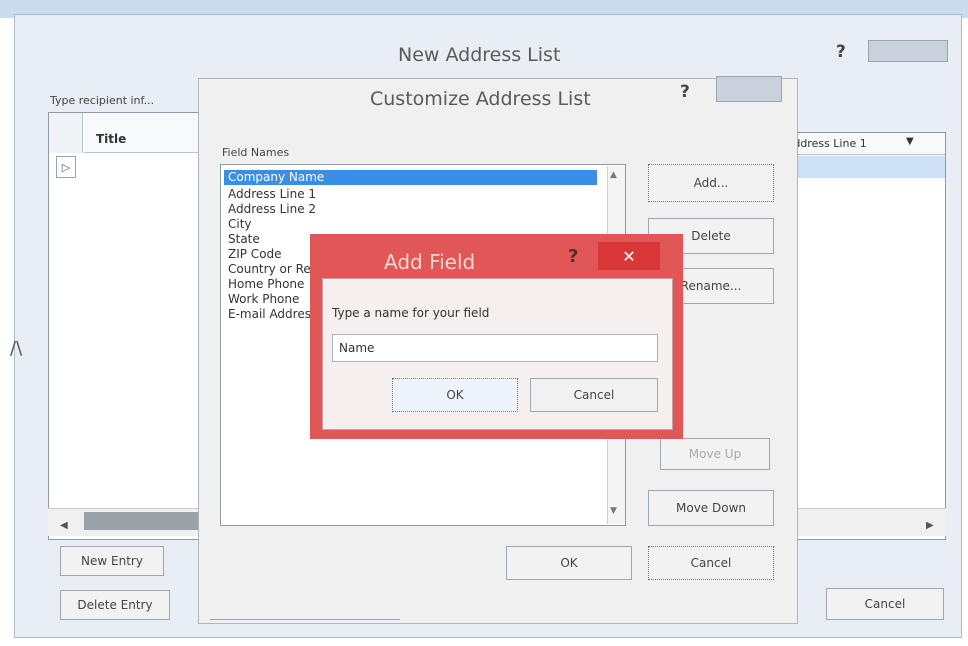 This screenshot has height=646, width=968. What do you see at coordinates (908, 51) in the screenshot?
I see `outer-close-button` at bounding box center [908, 51].